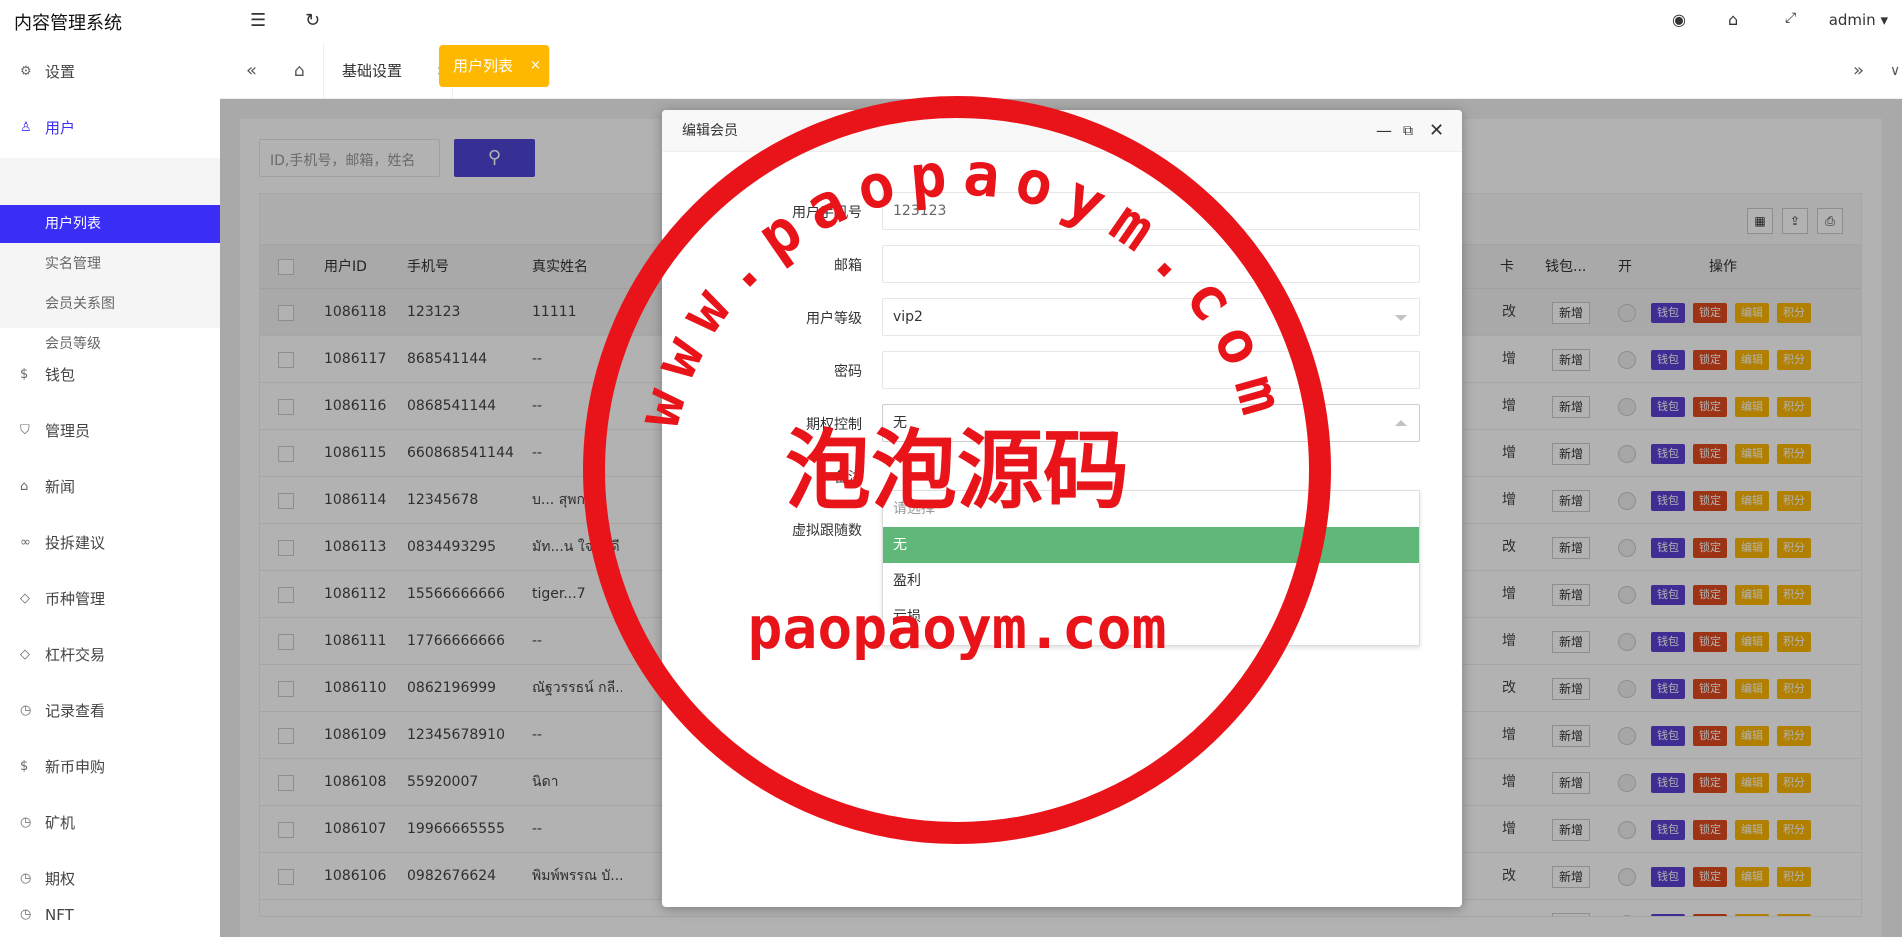 This screenshot has width=1902, height=937. I want to click on dropdown-option: 盈利, so click(1151, 581).